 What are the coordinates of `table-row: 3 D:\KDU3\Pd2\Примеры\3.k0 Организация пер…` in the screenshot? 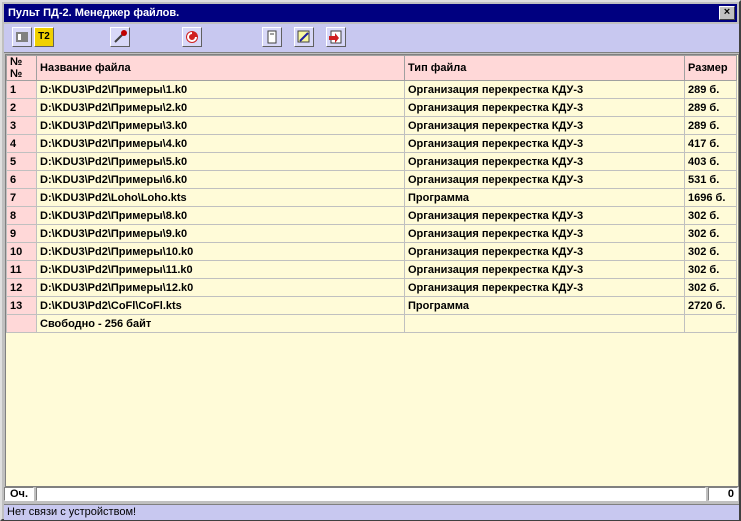 It's located at (371, 125).